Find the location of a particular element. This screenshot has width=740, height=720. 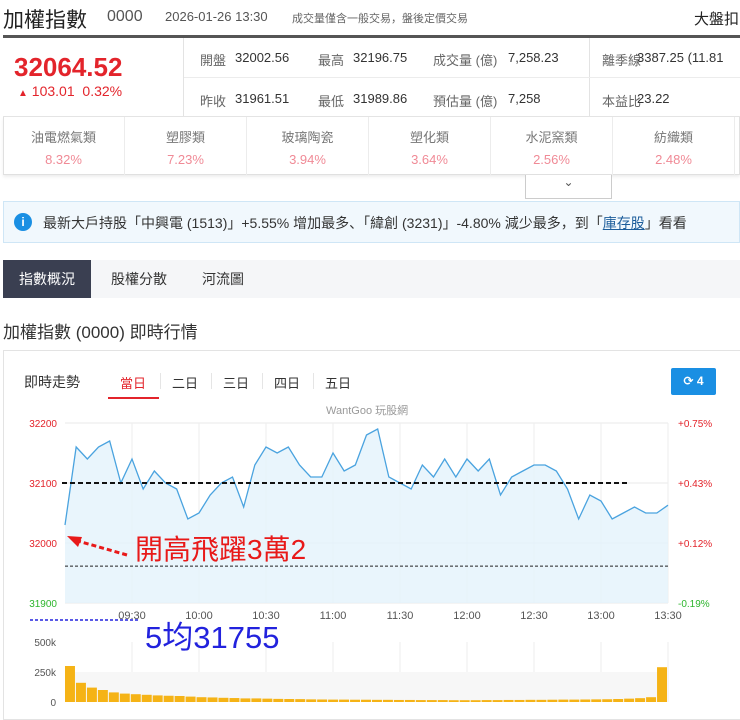

y2-tick-label: -0.19% is located at coordinates (694, 604).